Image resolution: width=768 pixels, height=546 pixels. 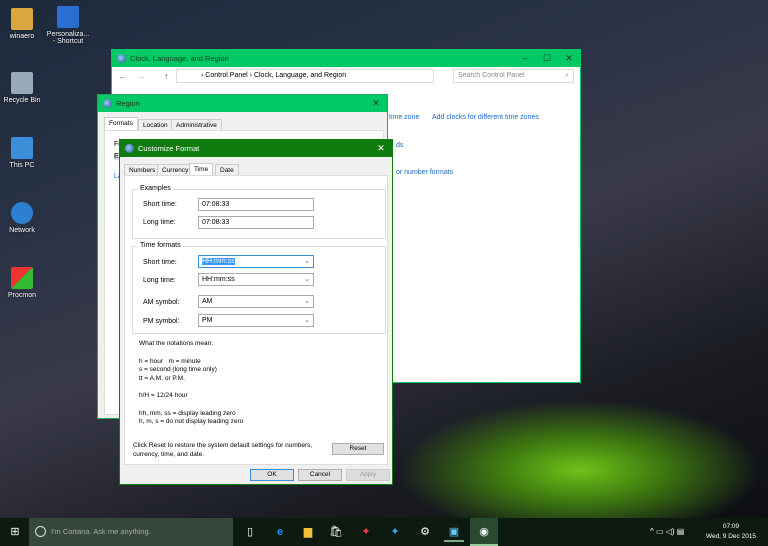 I want to click on long-time-example: 07:08:33, so click(x=256, y=222).